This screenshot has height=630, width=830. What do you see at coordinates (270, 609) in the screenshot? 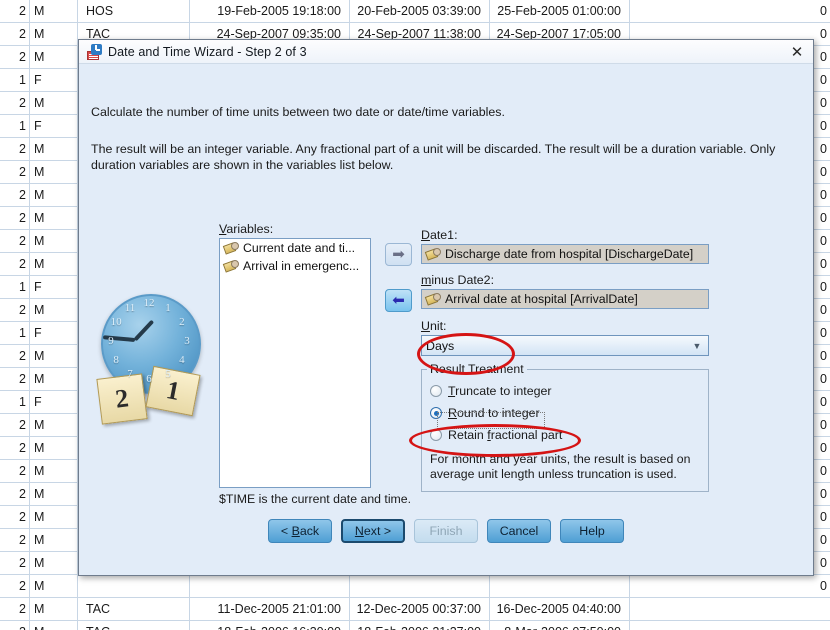
I see `table-cell-d1: 11-Dec-2005 21:01:00` at bounding box center [270, 609].